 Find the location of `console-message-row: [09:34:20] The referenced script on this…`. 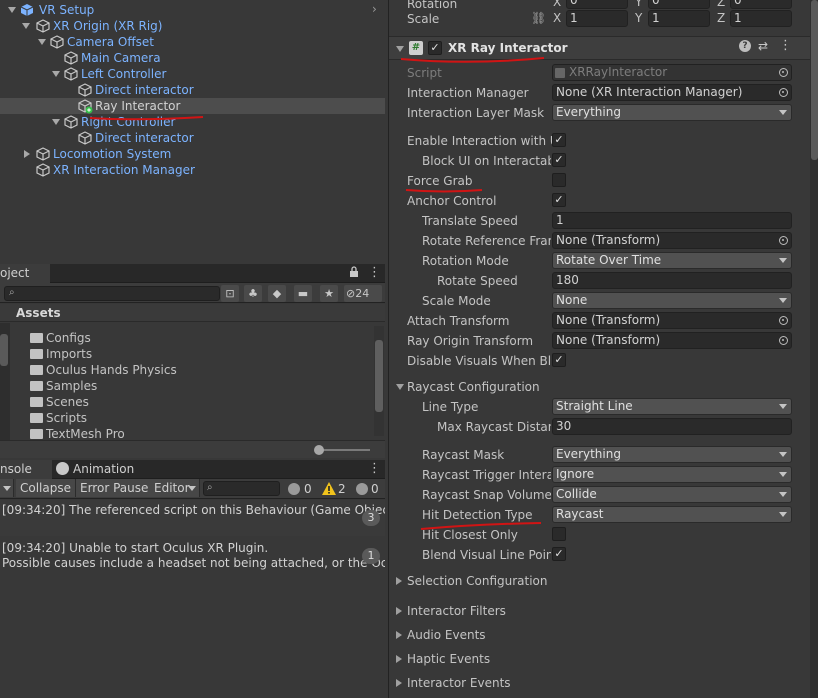

console-message-row: [09:34:20] The referenced script on this… is located at coordinates (192, 518).